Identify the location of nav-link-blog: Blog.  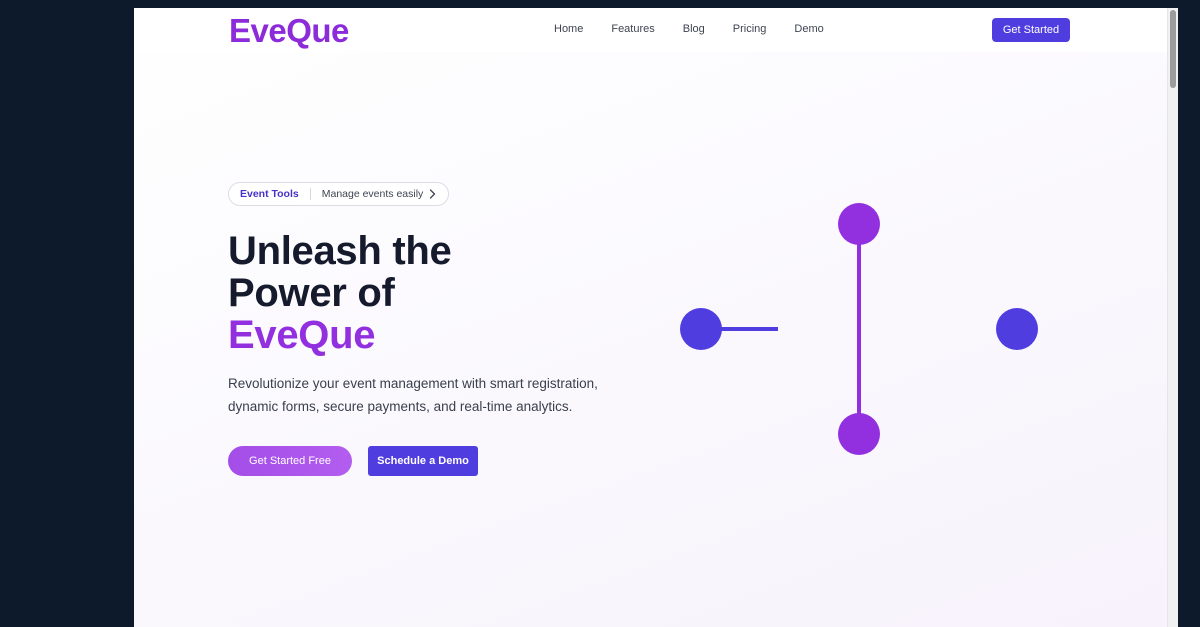
(694, 29).